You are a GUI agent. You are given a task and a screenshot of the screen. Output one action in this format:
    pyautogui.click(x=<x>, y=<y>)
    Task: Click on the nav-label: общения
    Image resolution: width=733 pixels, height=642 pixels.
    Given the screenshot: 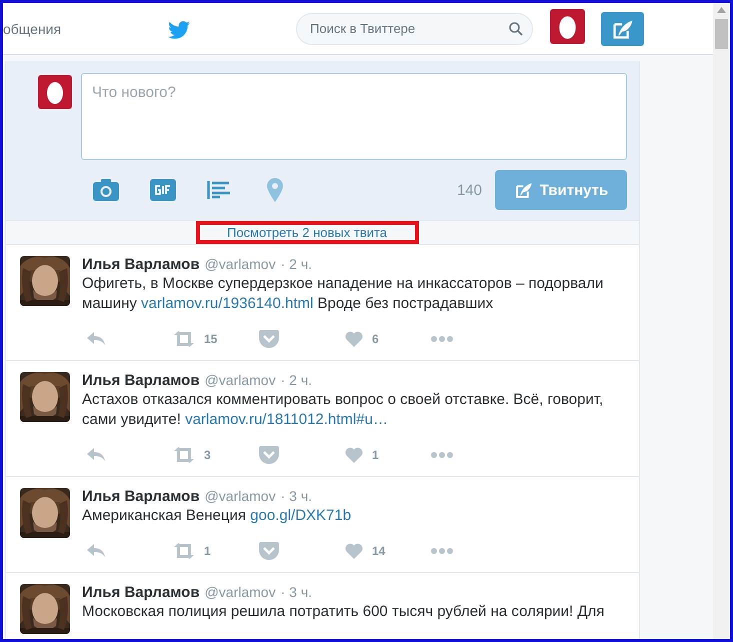 What is the action you would take?
    pyautogui.click(x=78, y=28)
    